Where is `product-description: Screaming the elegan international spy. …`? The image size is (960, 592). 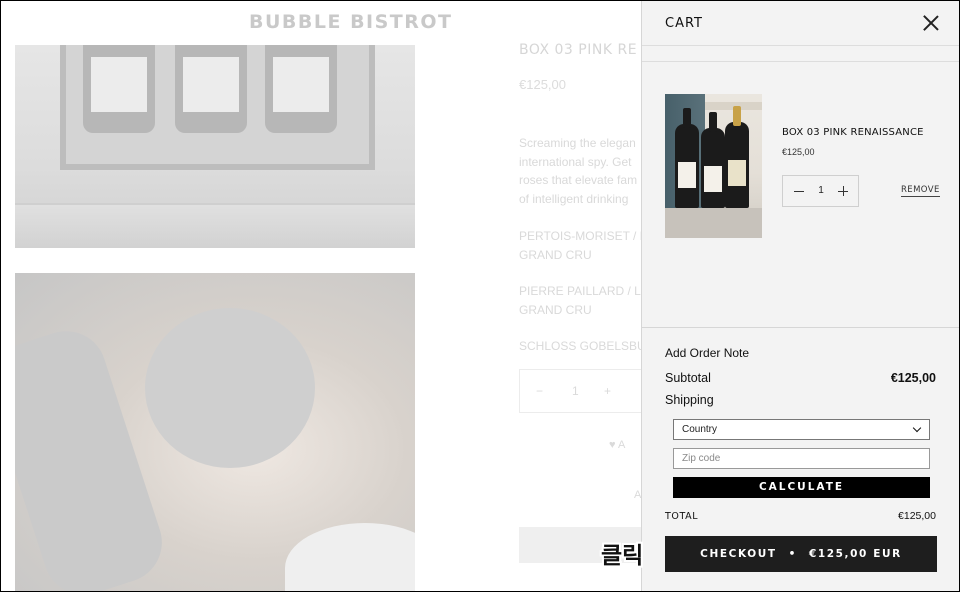 product-description: Screaming the elegan international spy. … is located at coordinates (581, 171).